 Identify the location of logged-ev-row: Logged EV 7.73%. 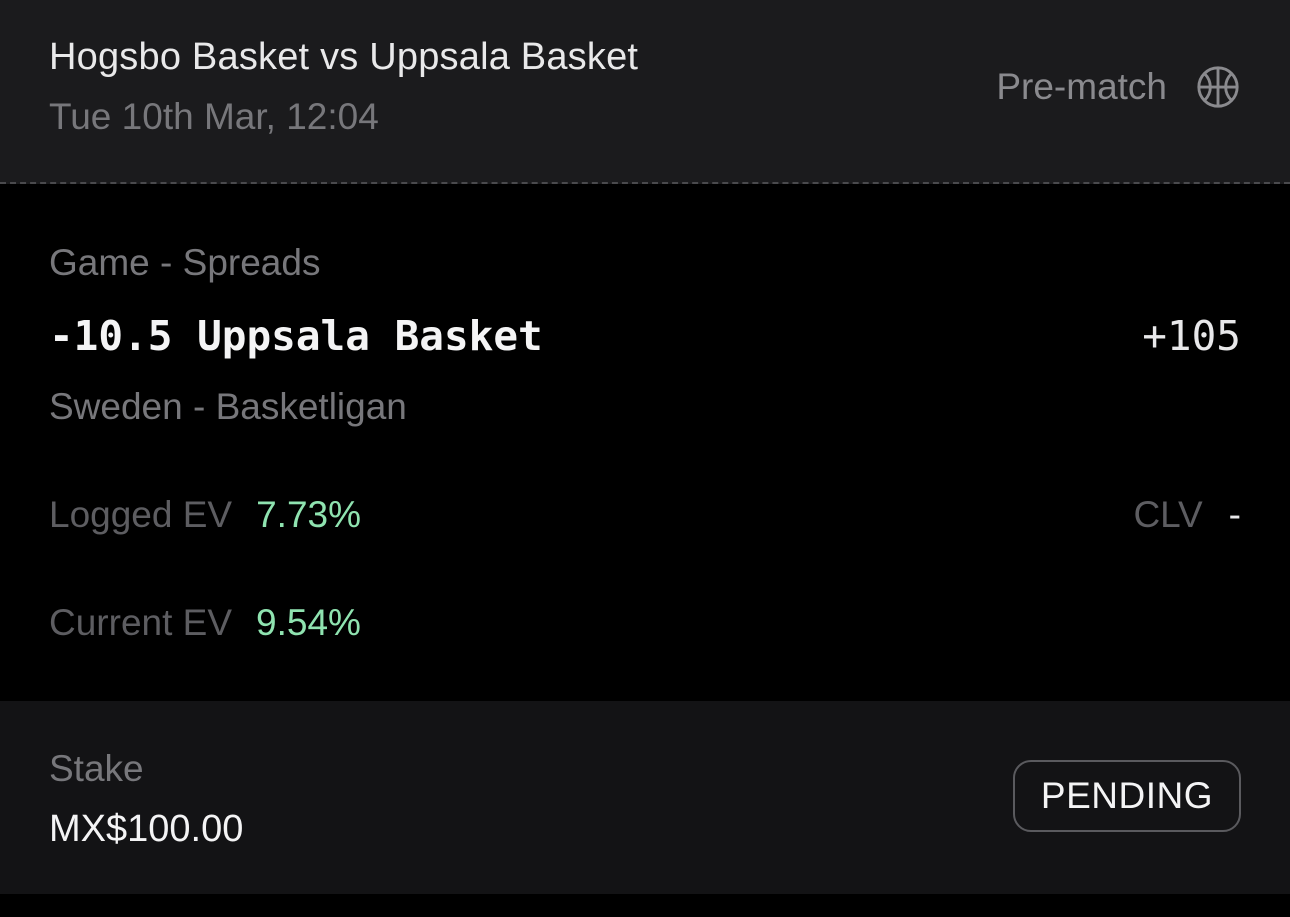
(205, 515).